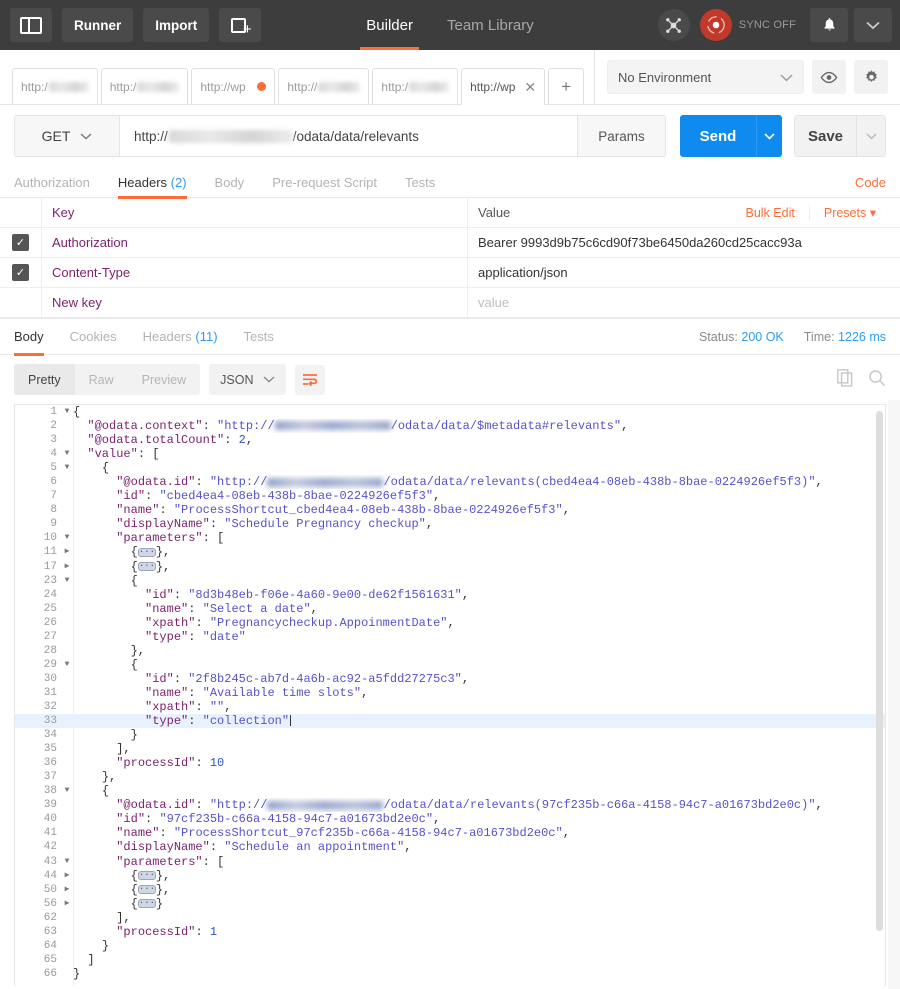  What do you see at coordinates (845, 379) in the screenshot?
I see `copy-button` at bounding box center [845, 379].